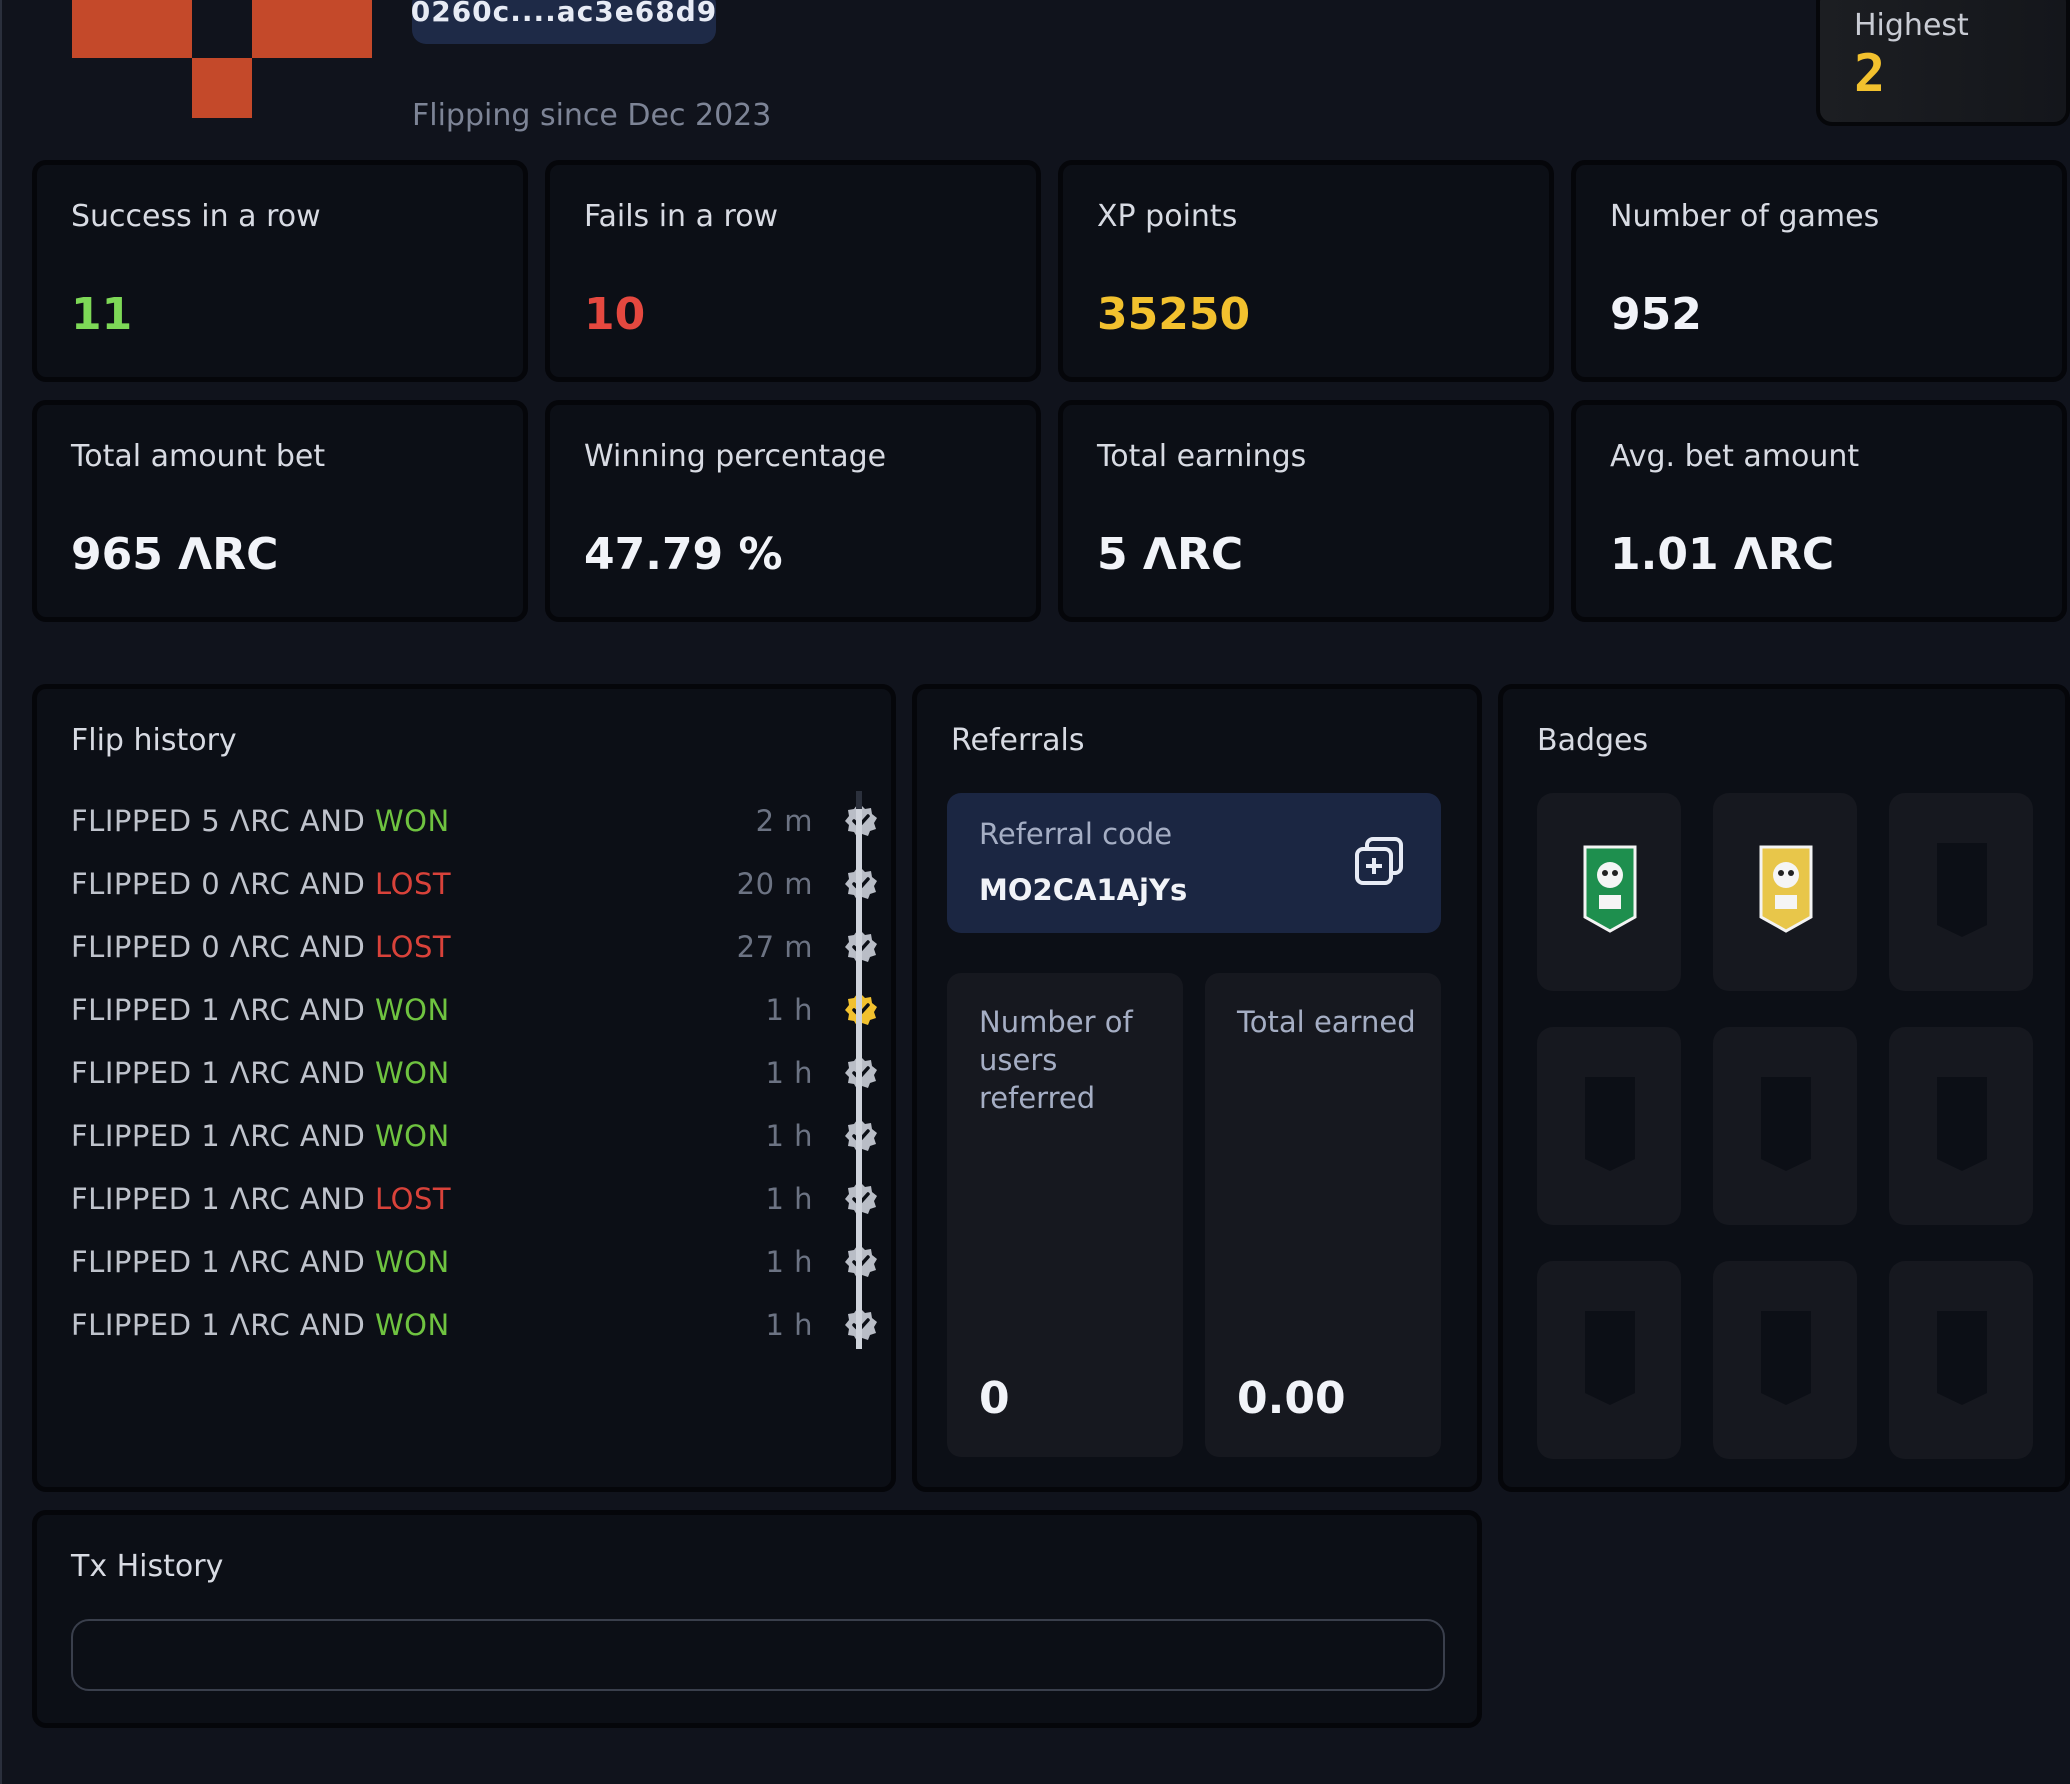 The height and width of the screenshot is (1784, 2070). Describe the element at coordinates (793, 271) in the screenshot. I see `stat-fail-streak: Fails in a row 10` at that location.